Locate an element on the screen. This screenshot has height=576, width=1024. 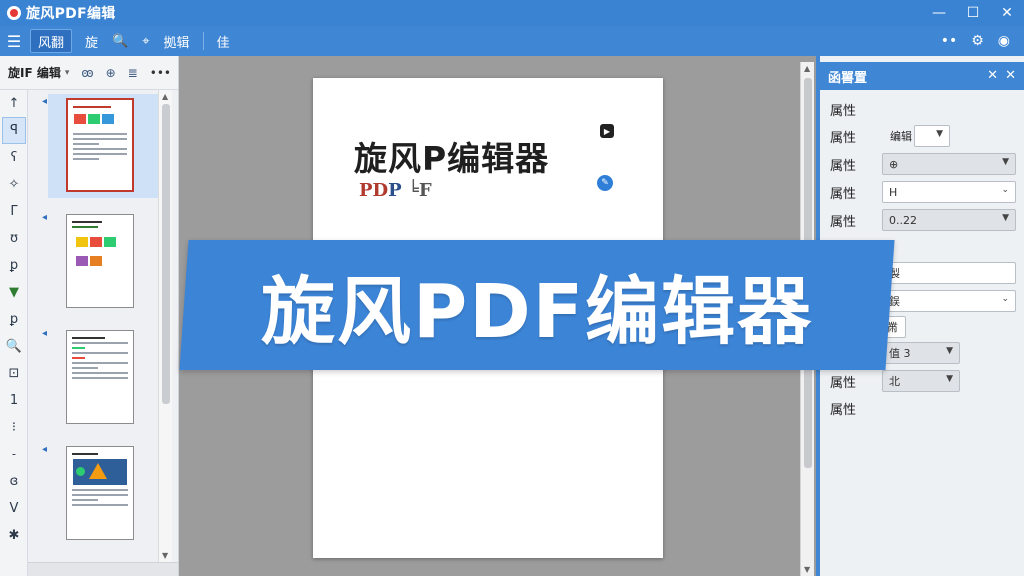
app-title: 旋风PDF编辑 is located at coordinates (71, 14).